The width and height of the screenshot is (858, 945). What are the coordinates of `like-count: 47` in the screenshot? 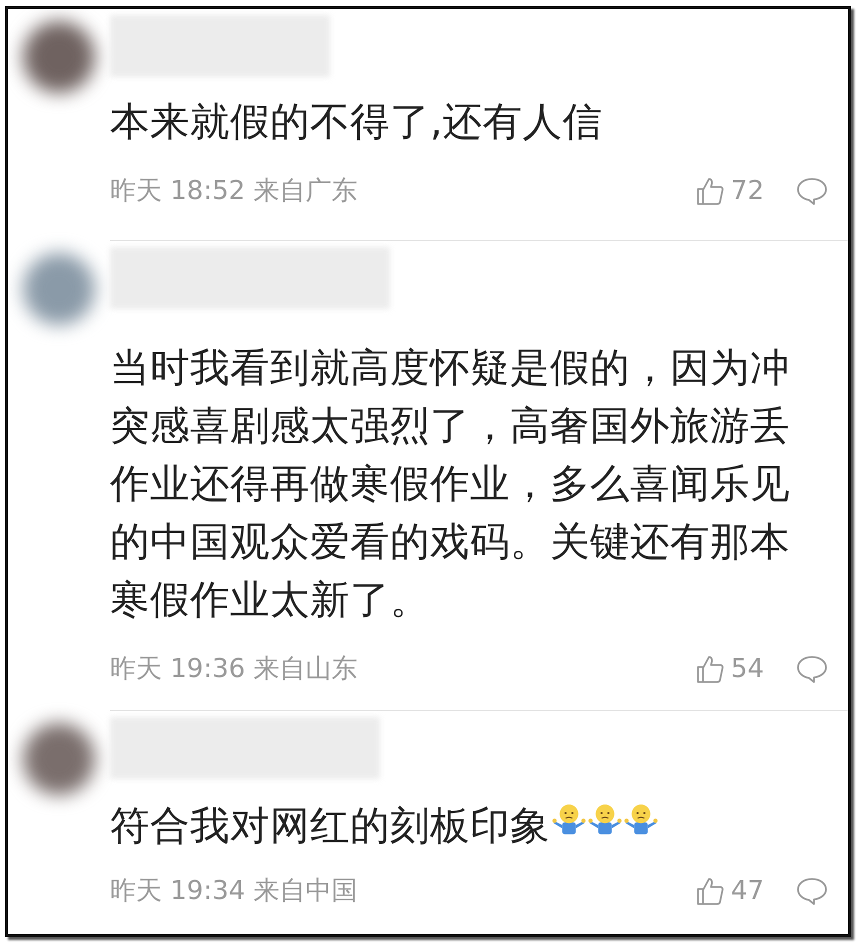 It's located at (747, 891).